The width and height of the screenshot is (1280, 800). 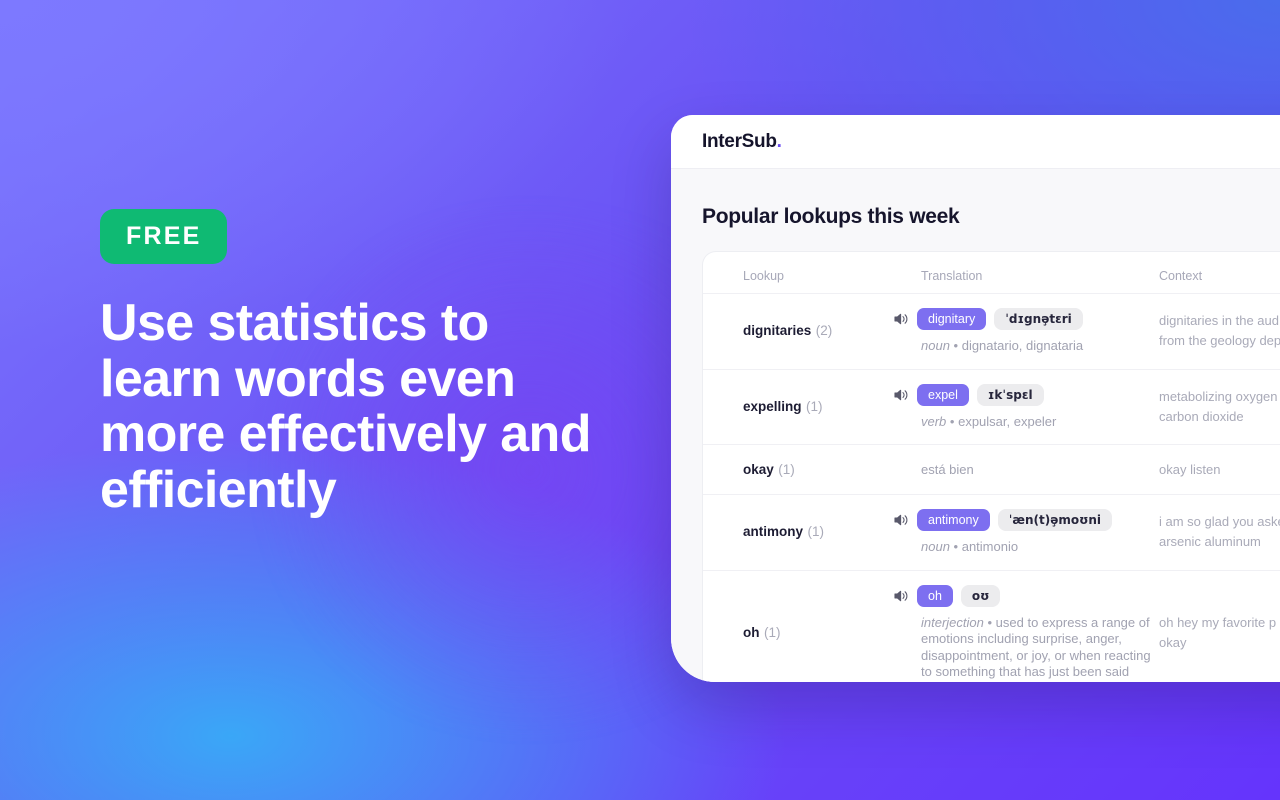 I want to click on ipa-badge: ˈæn(t)ə̧moʊni, so click(x=1055, y=520).